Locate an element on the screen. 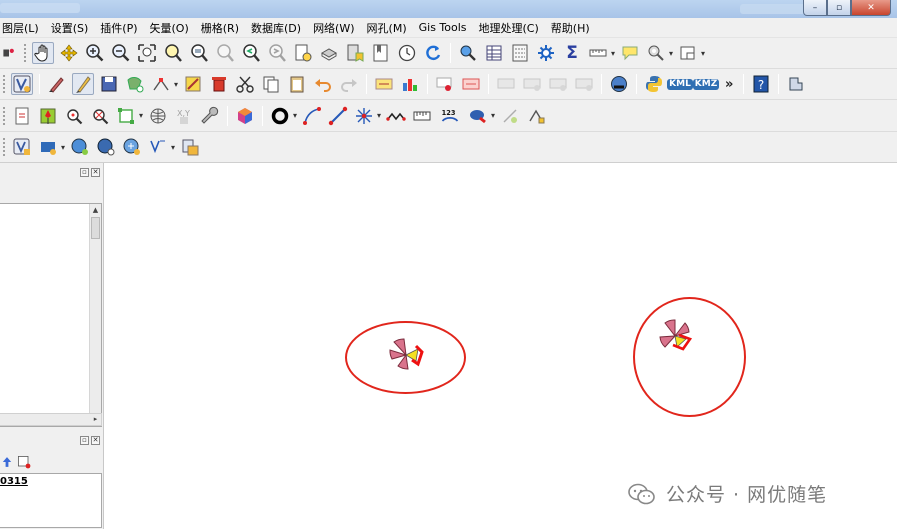 The width and height of the screenshot is (897, 529). add-wfs-icon is located at coordinates (80, 147).